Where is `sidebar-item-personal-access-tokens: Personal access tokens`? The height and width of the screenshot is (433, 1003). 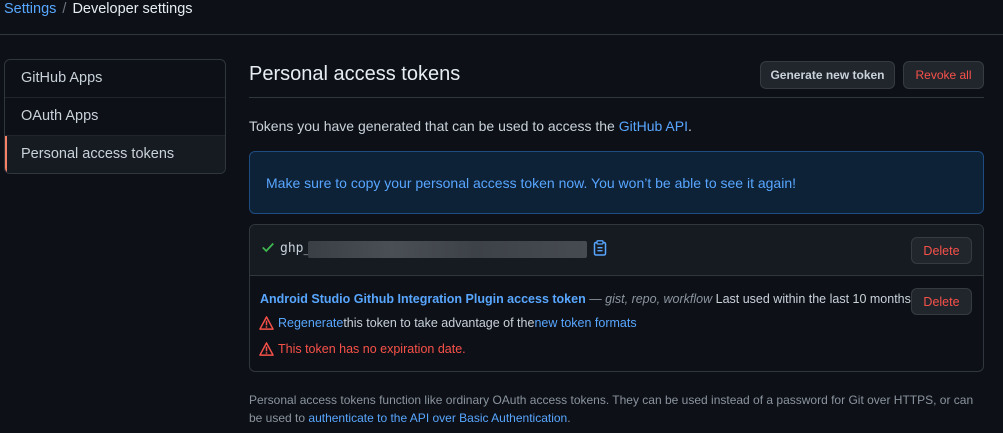 sidebar-item-personal-access-tokens: Personal access tokens is located at coordinates (115, 154).